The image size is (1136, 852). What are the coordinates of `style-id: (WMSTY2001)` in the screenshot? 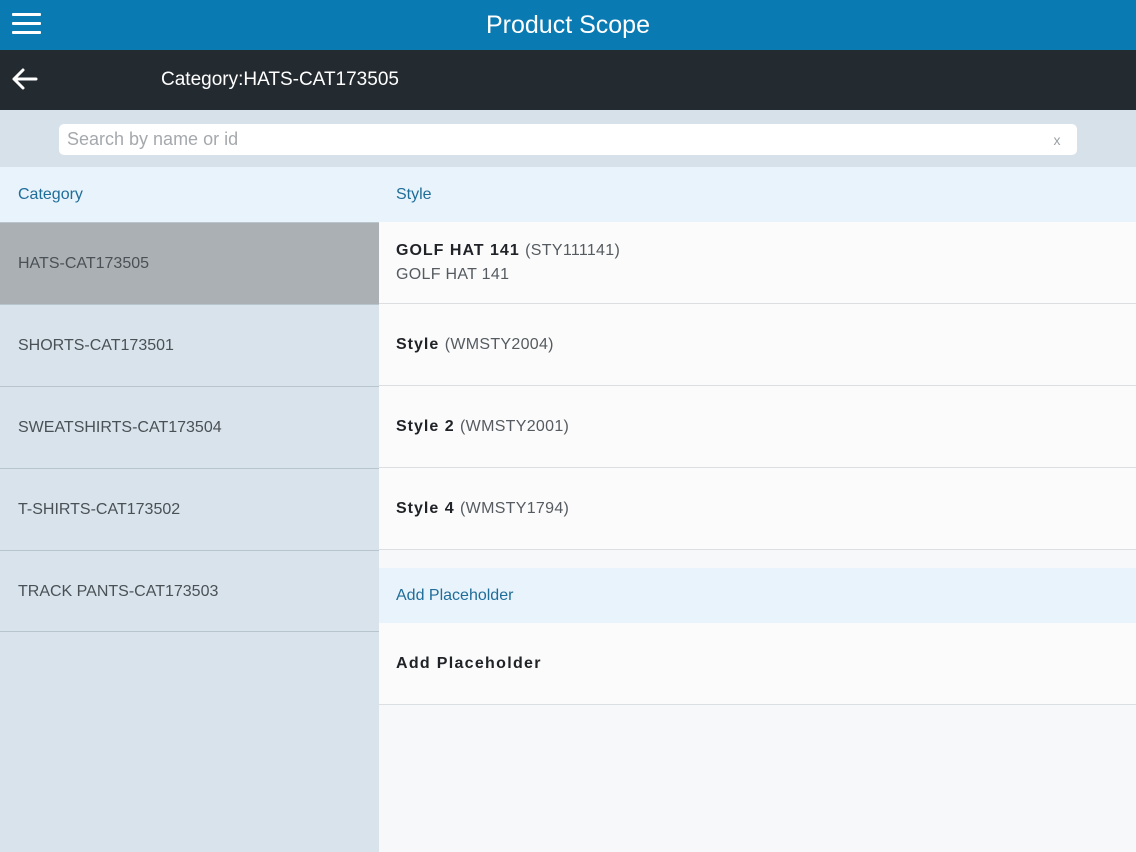 It's located at (515, 426).